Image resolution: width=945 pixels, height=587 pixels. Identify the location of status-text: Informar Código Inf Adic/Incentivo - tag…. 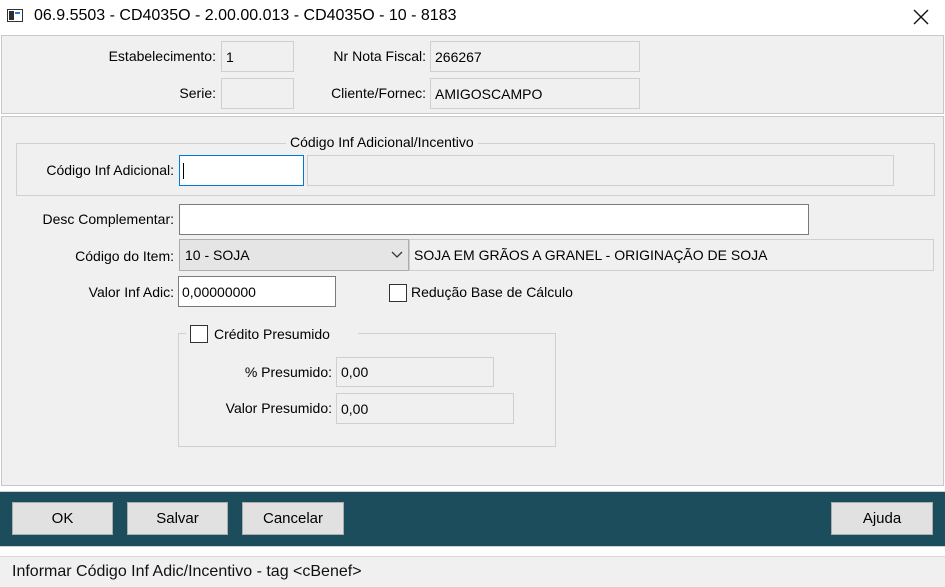
(187, 571).